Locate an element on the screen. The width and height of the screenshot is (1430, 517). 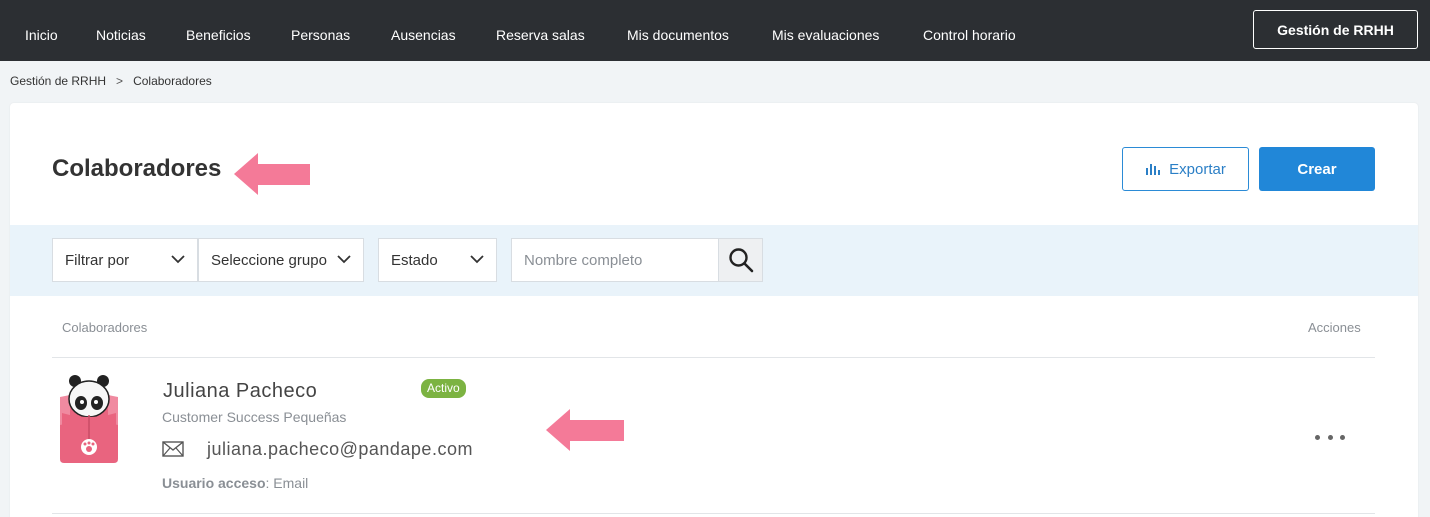
search-icon is located at coordinates (740, 260).